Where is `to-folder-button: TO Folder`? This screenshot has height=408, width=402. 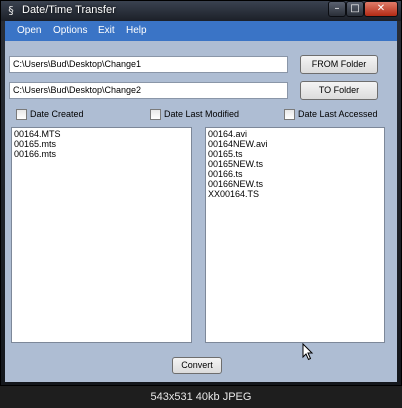
to-folder-button: TO Folder is located at coordinates (339, 90).